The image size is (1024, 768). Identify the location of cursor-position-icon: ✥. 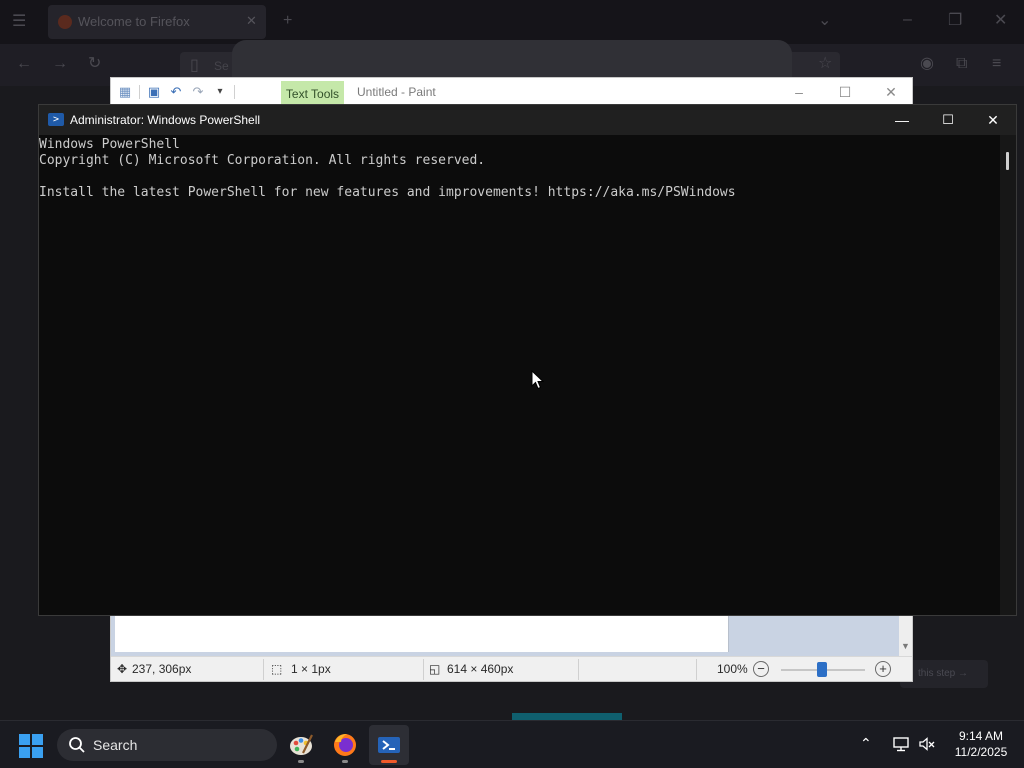
(122, 669).